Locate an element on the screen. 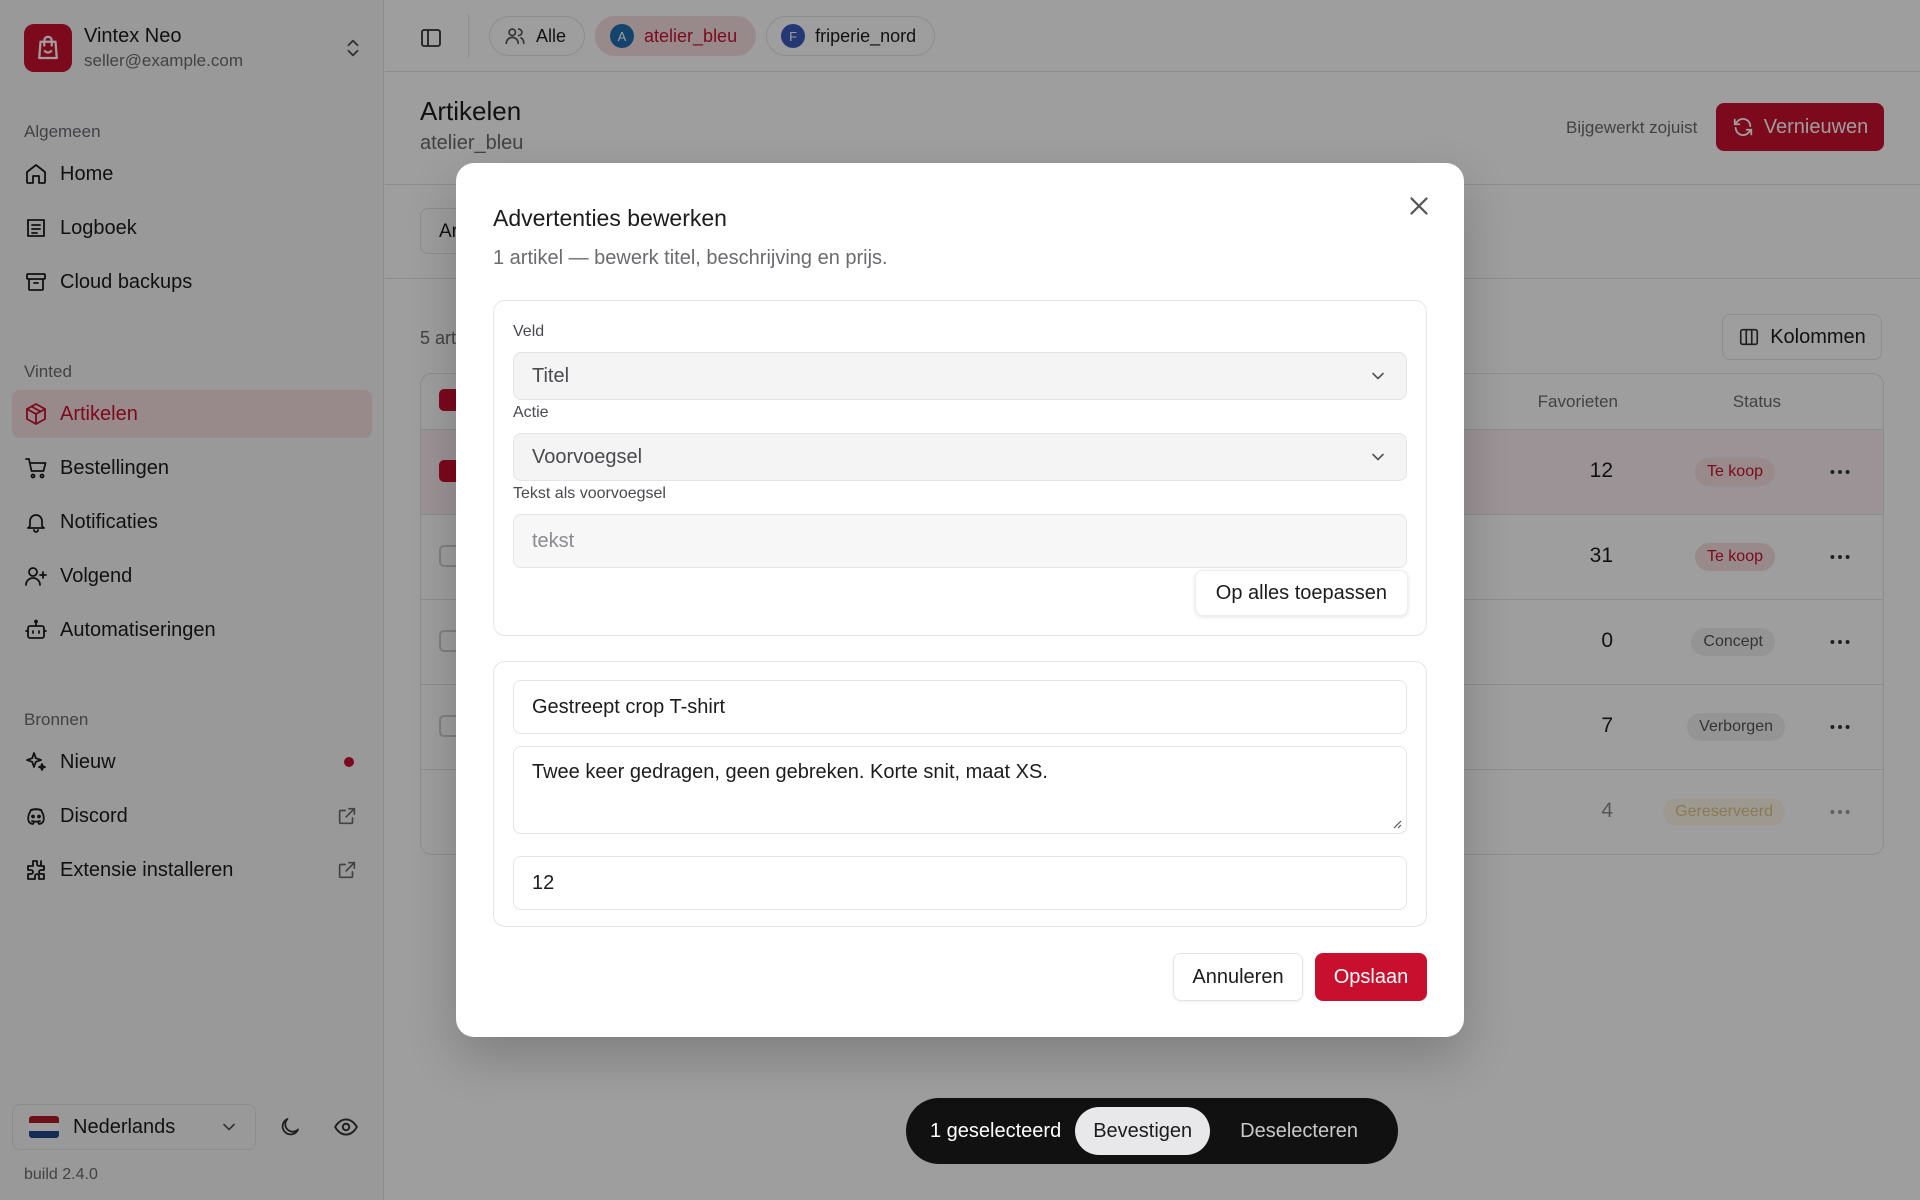 This screenshot has height=1200, width=1920. cancel-button: Annuleren is located at coordinates (1238, 977).